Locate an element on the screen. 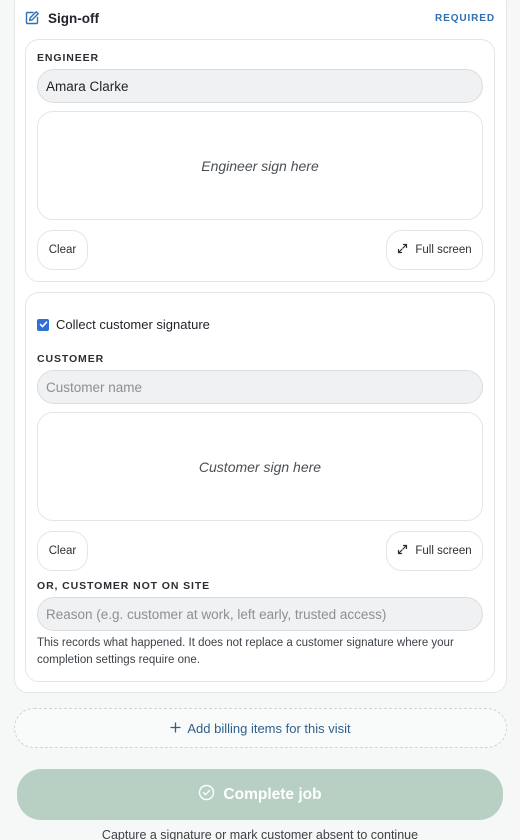  customer-pad-hint: Customer sign here is located at coordinates (260, 466).